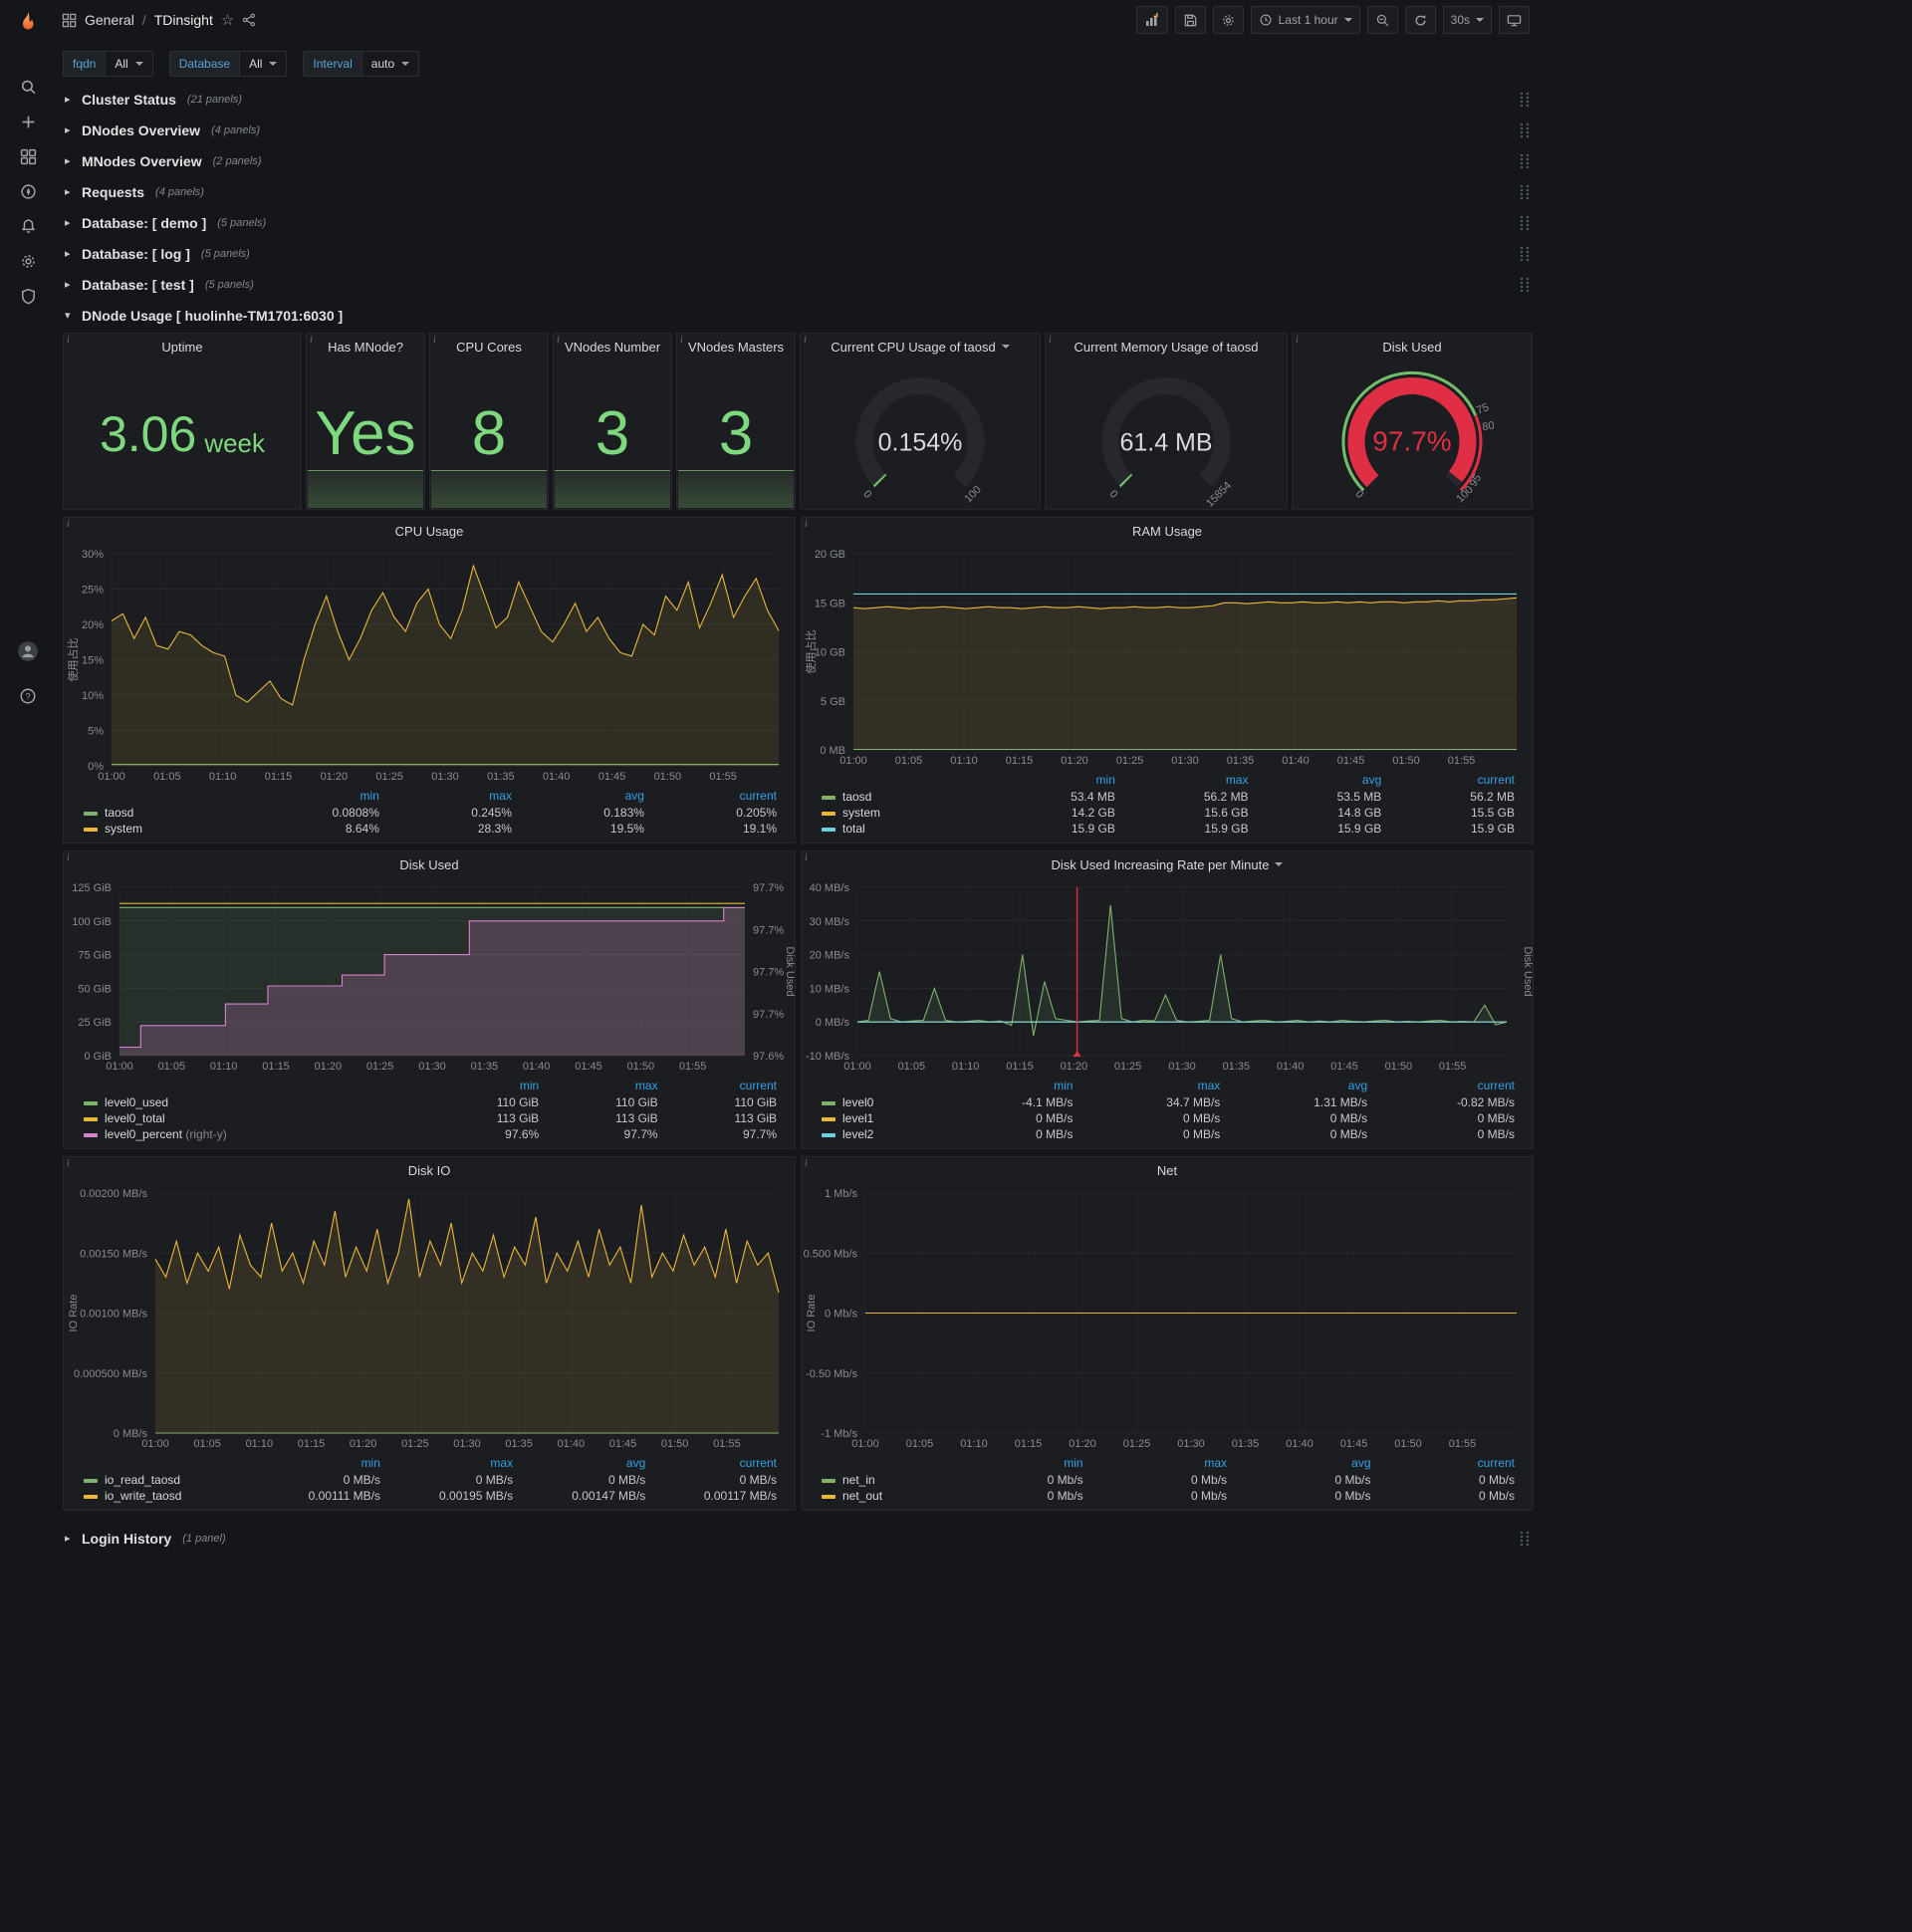  I want to click on panel-title: Disk IO, so click(429, 1170).